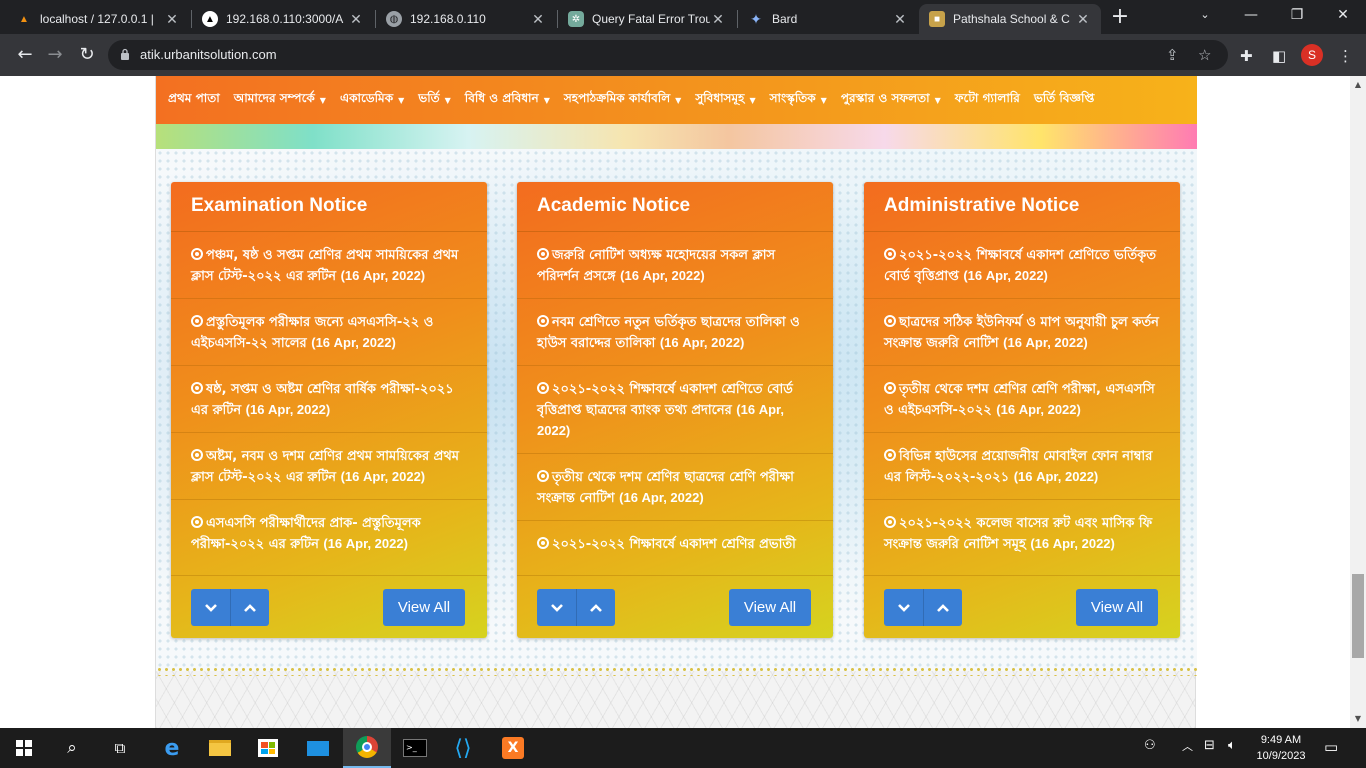 This screenshot has width=1366, height=768. Describe the element at coordinates (614, 205) in the screenshot. I see `card-title: Academic Notice` at that location.